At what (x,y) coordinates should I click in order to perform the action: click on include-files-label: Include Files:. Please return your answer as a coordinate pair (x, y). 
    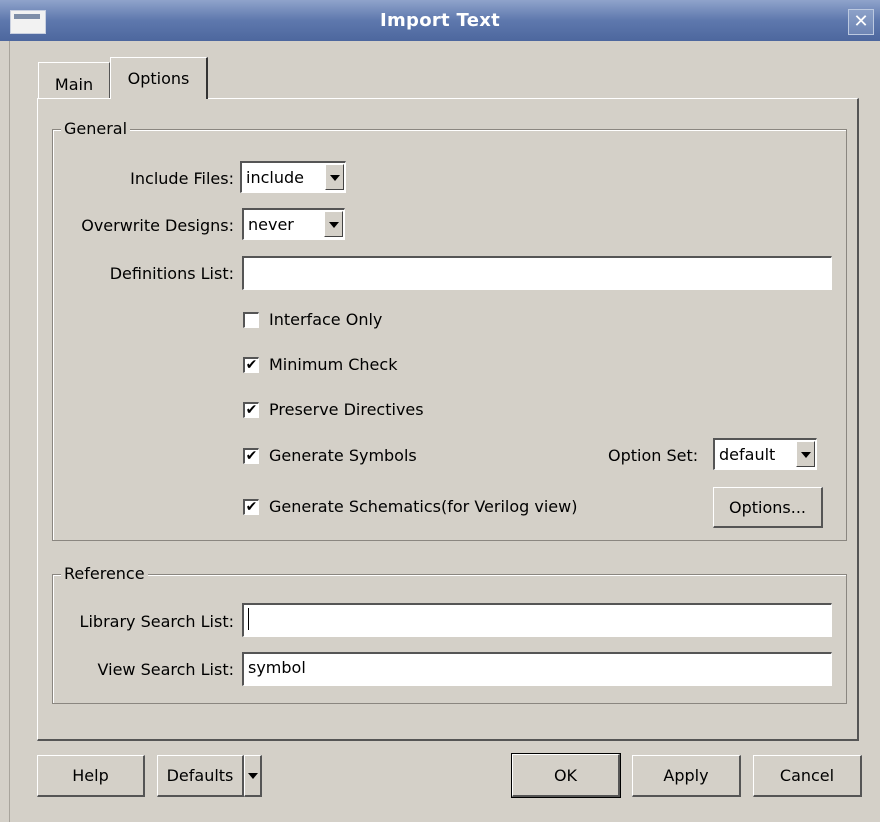
    Looking at the image, I should click on (182, 178).